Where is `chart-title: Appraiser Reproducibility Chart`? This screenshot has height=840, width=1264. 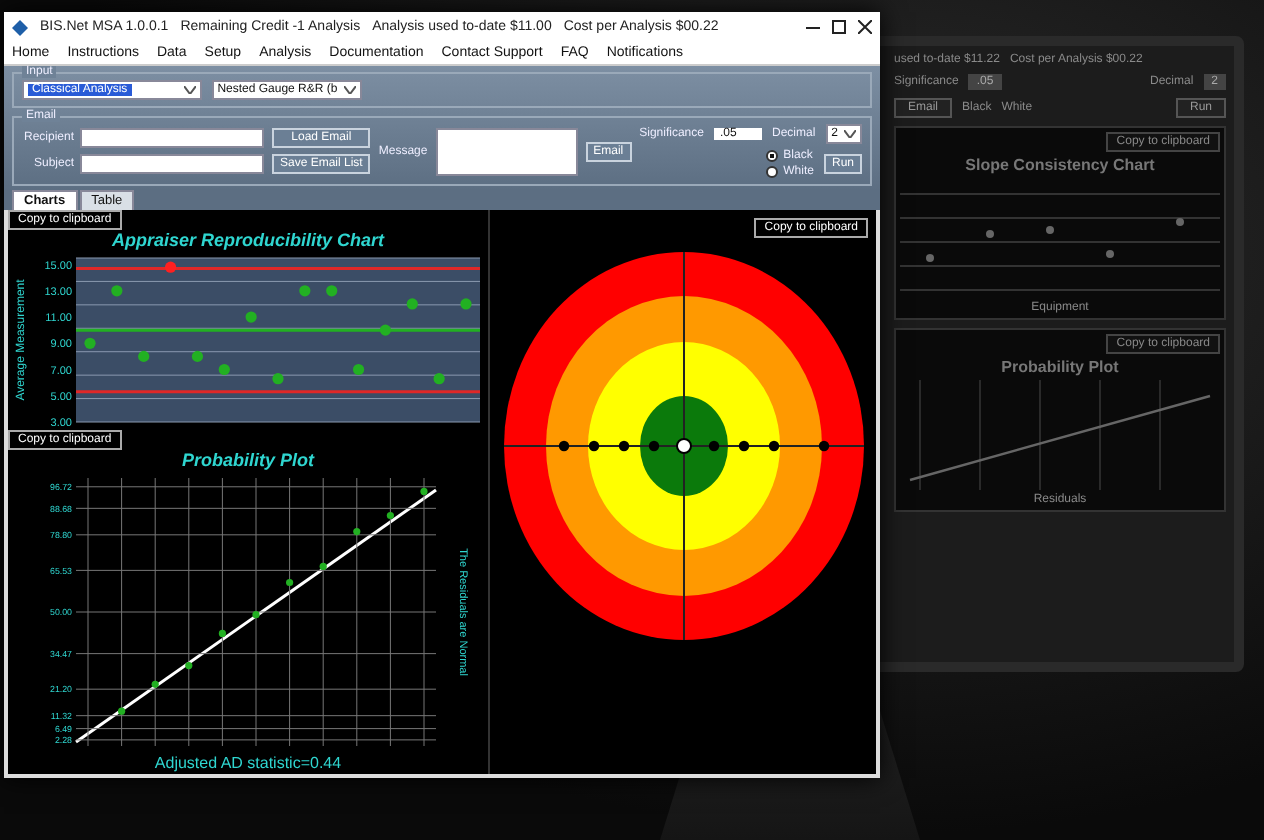 chart-title: Appraiser Reproducibility Chart is located at coordinates (248, 240).